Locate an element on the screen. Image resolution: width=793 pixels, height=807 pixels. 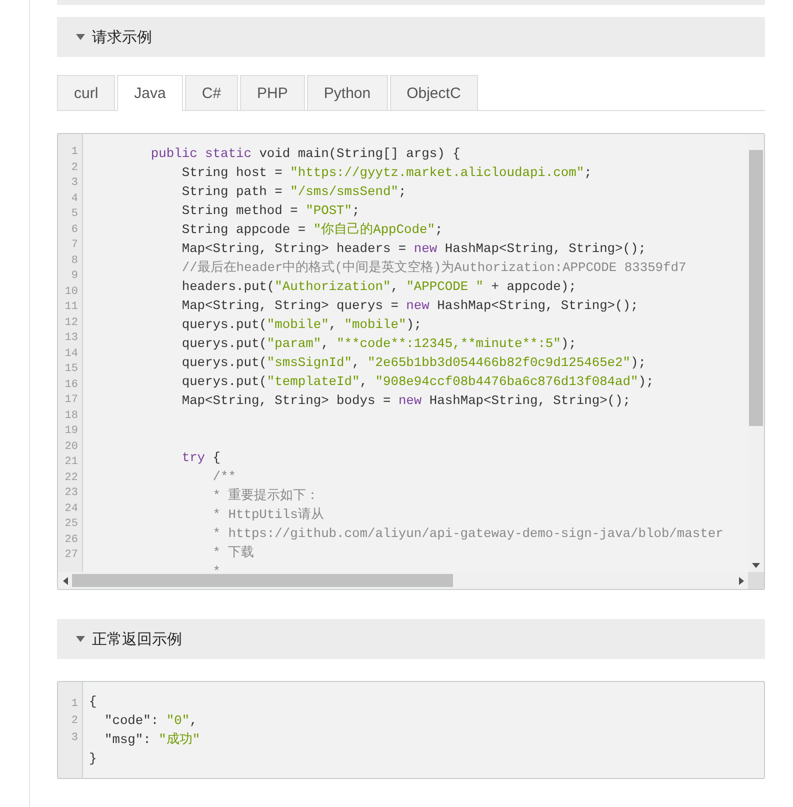
scroll-left-icon is located at coordinates (65, 580).